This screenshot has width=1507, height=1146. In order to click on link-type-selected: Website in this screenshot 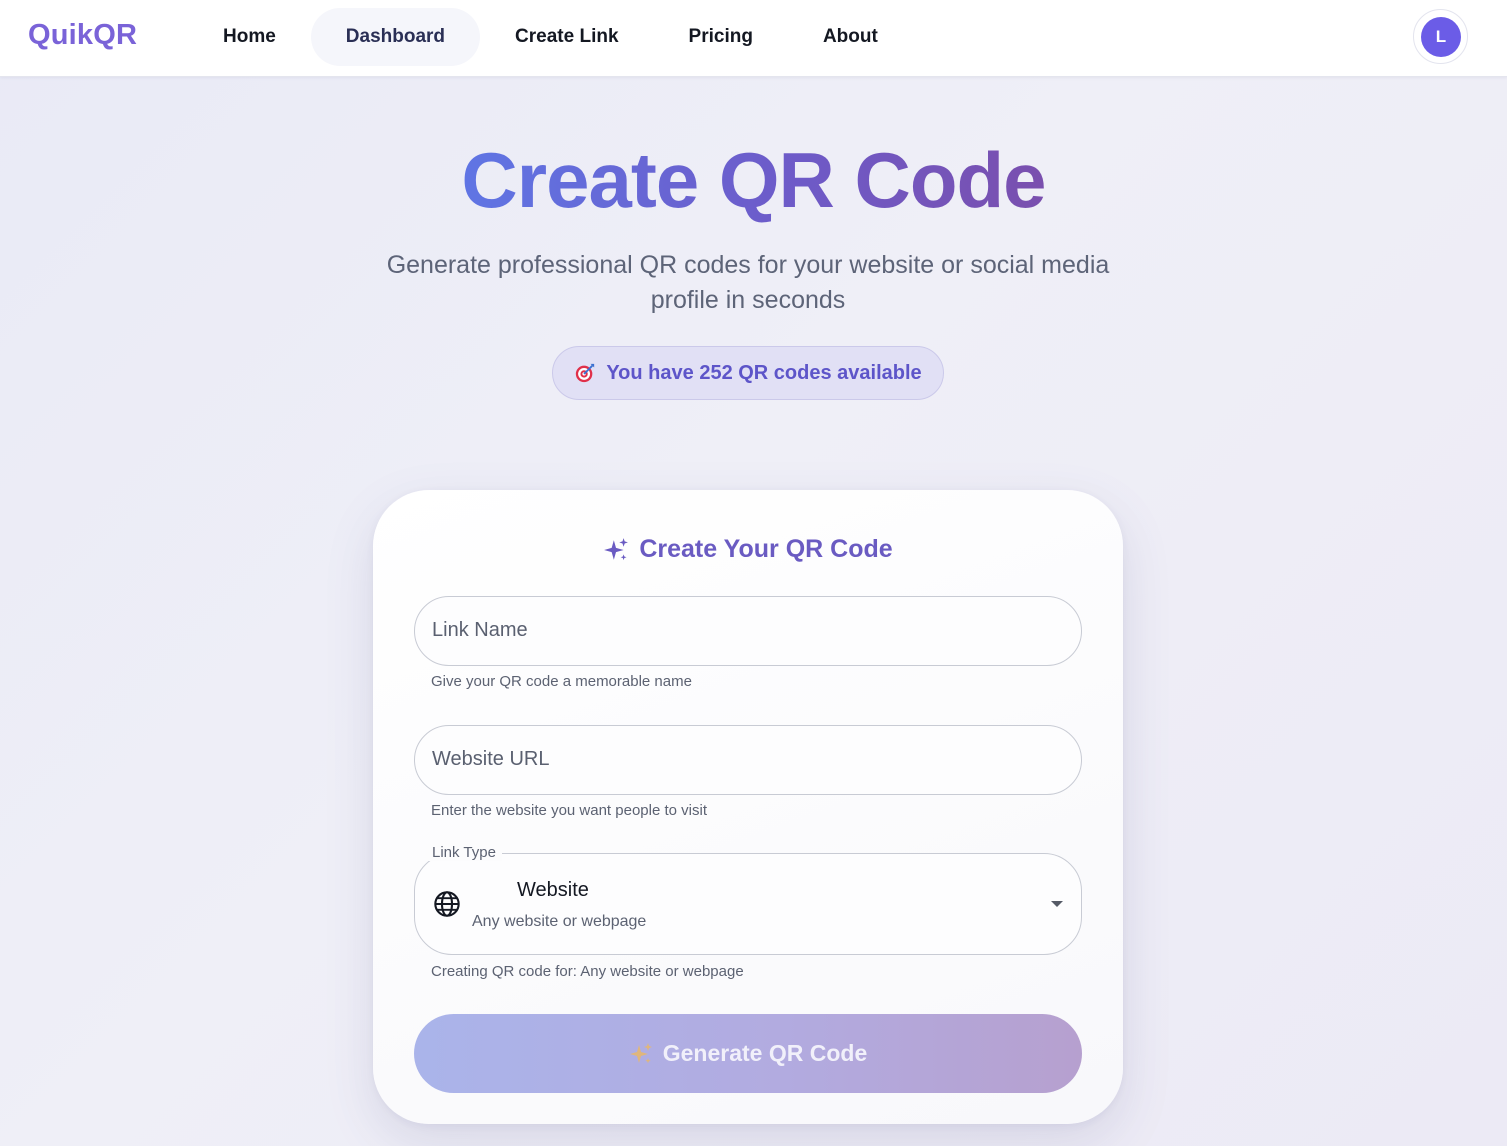, I will do `click(553, 890)`.